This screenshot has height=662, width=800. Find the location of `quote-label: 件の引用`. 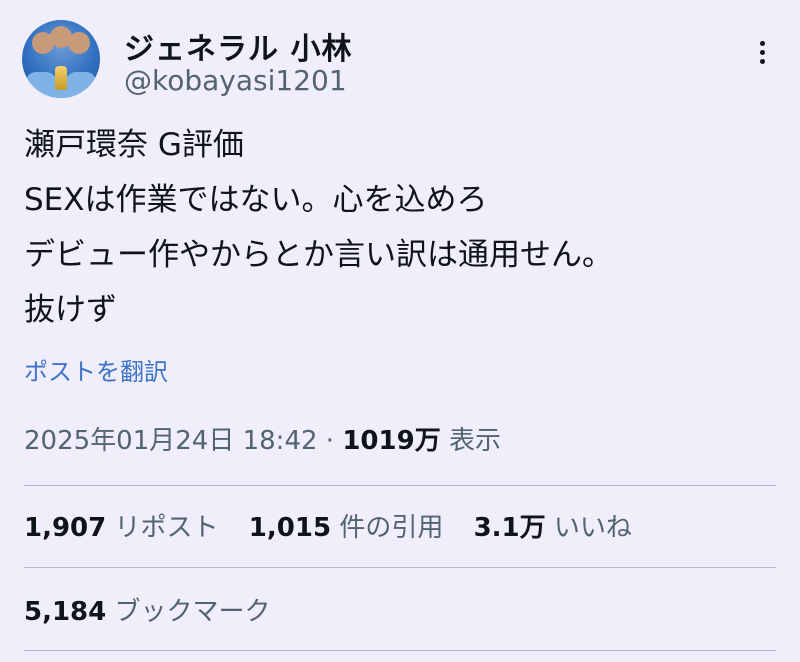

quote-label: 件の引用 is located at coordinates (391, 528).